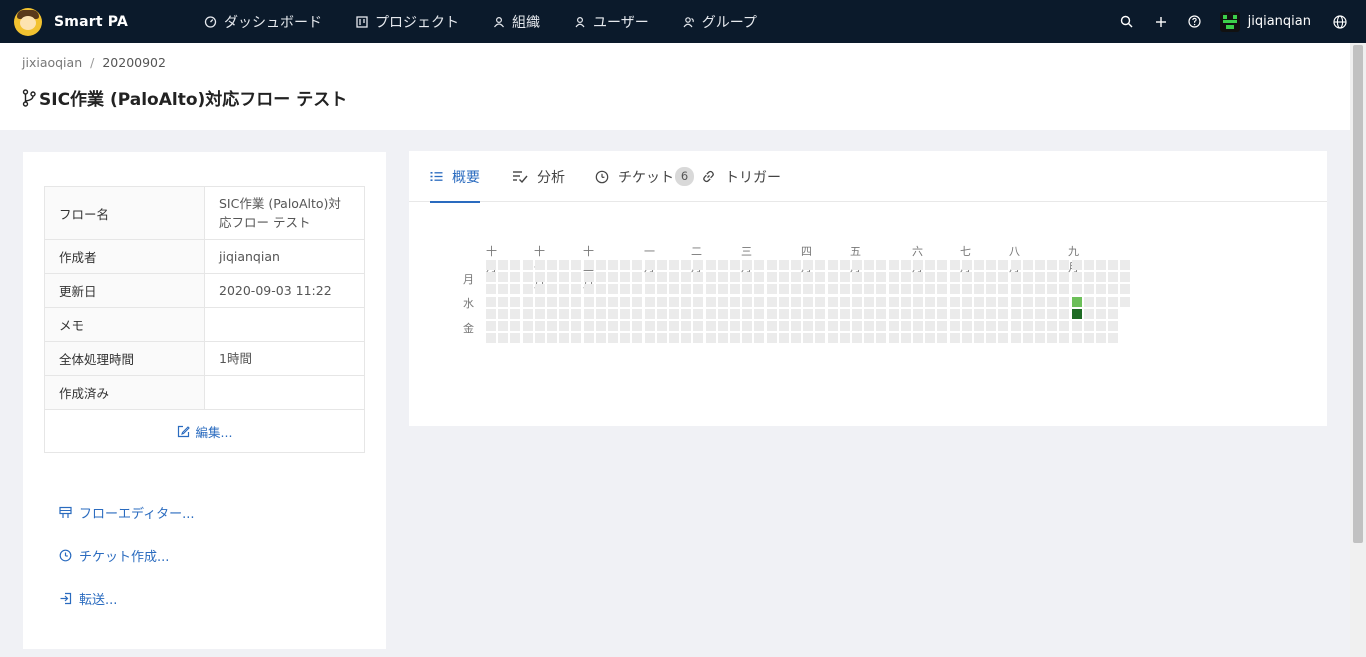  What do you see at coordinates (52, 62) in the screenshot?
I see `breadcrumb-owner-link: jixiaoqian` at bounding box center [52, 62].